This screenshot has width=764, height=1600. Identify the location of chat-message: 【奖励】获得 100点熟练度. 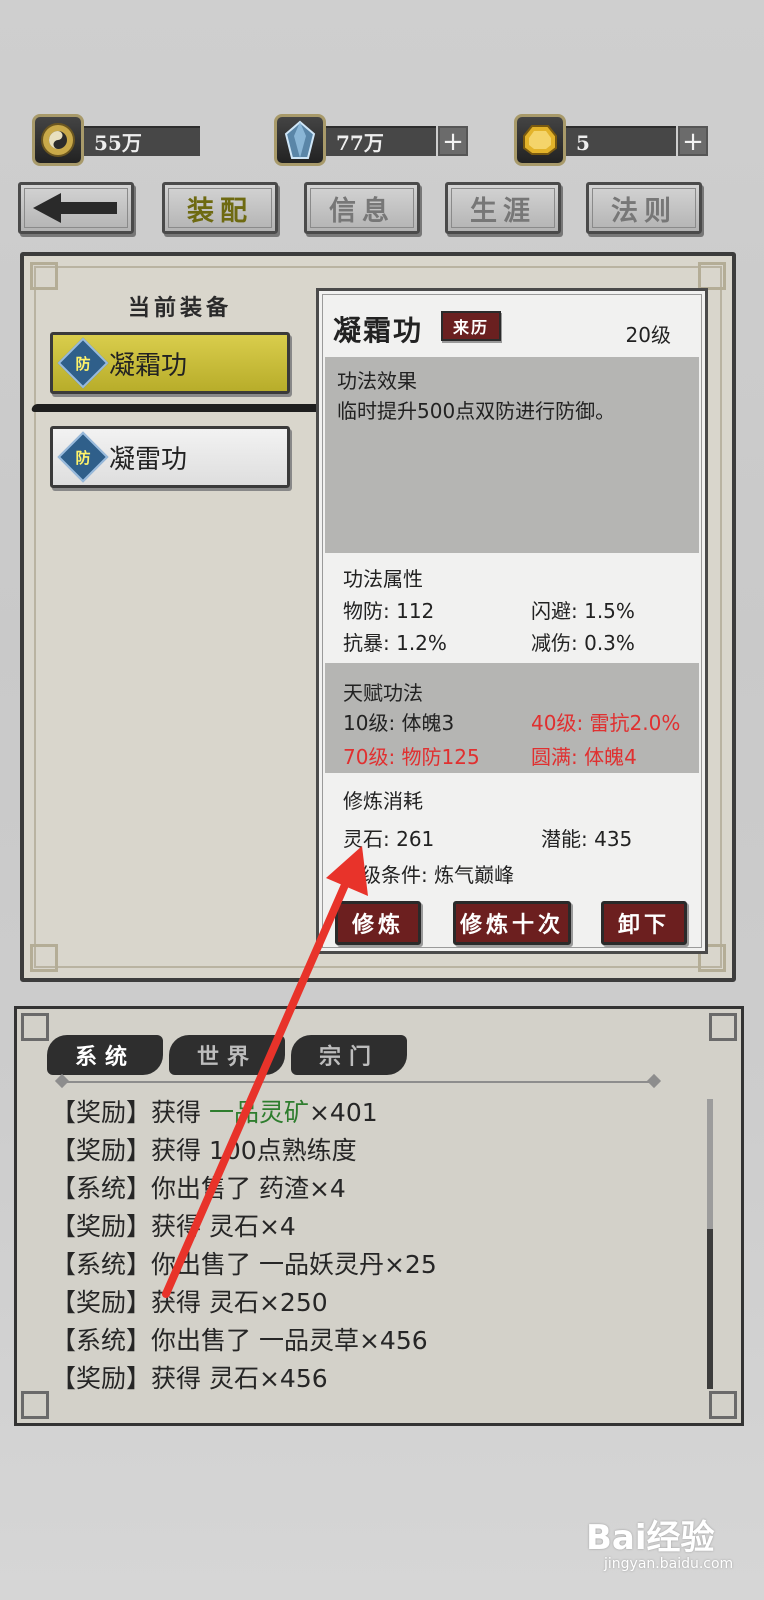
(204, 1150).